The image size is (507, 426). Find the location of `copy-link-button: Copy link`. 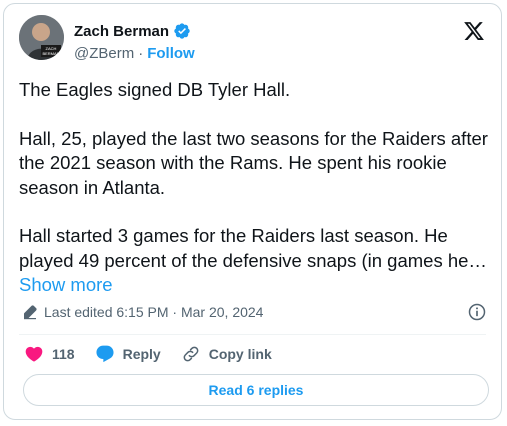

copy-link-button: Copy link is located at coordinates (226, 354).